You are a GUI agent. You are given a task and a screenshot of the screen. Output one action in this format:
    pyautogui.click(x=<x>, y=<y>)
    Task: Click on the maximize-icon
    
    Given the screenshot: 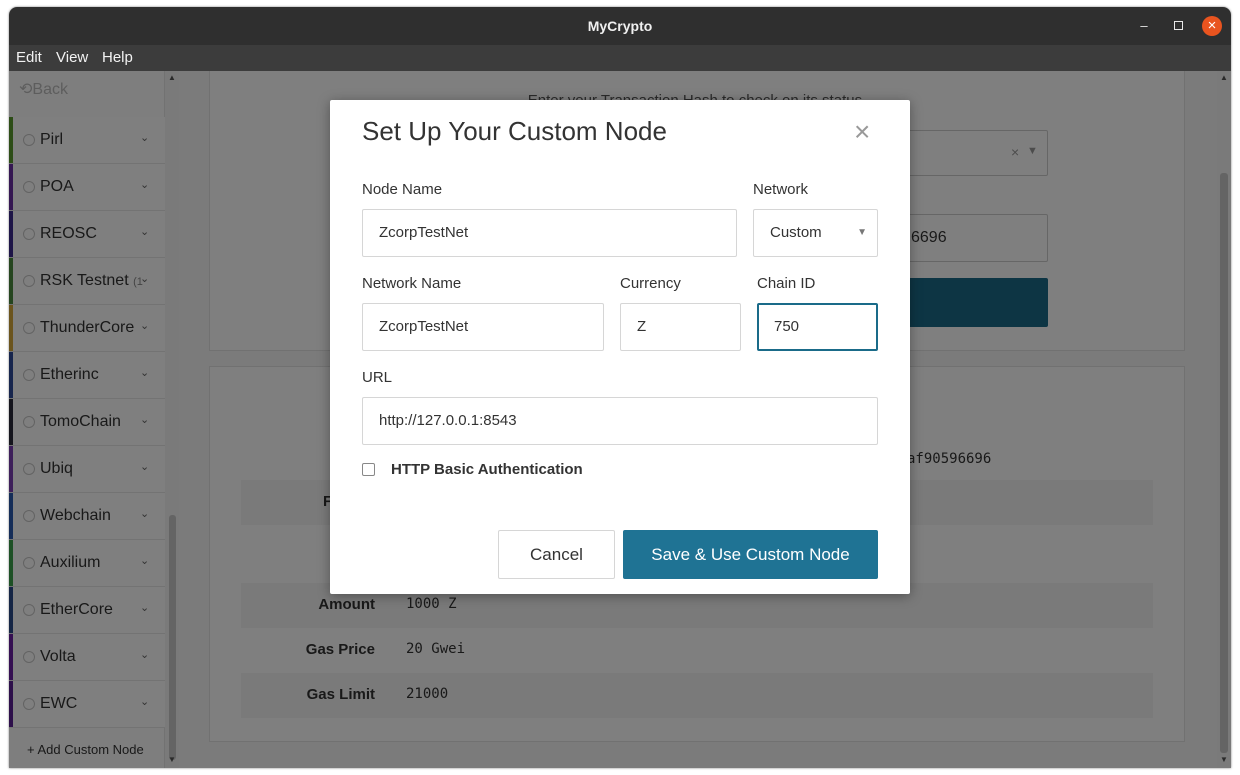 What is the action you would take?
    pyautogui.click(x=1178, y=25)
    